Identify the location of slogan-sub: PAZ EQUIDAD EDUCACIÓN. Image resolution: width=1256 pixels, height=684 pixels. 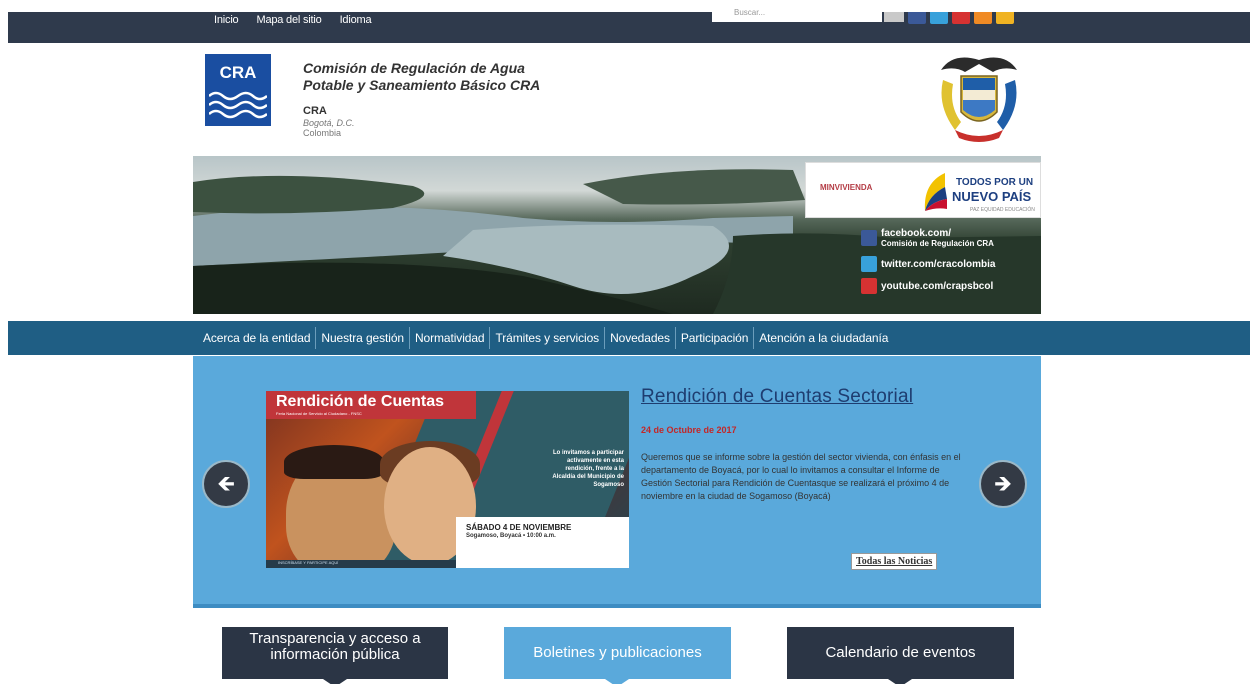
(1002, 210).